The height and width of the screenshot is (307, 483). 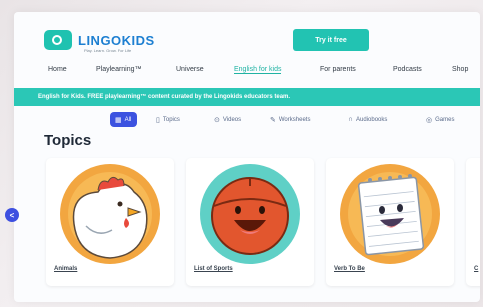 I want to click on card-label: Animals, so click(x=66, y=269).